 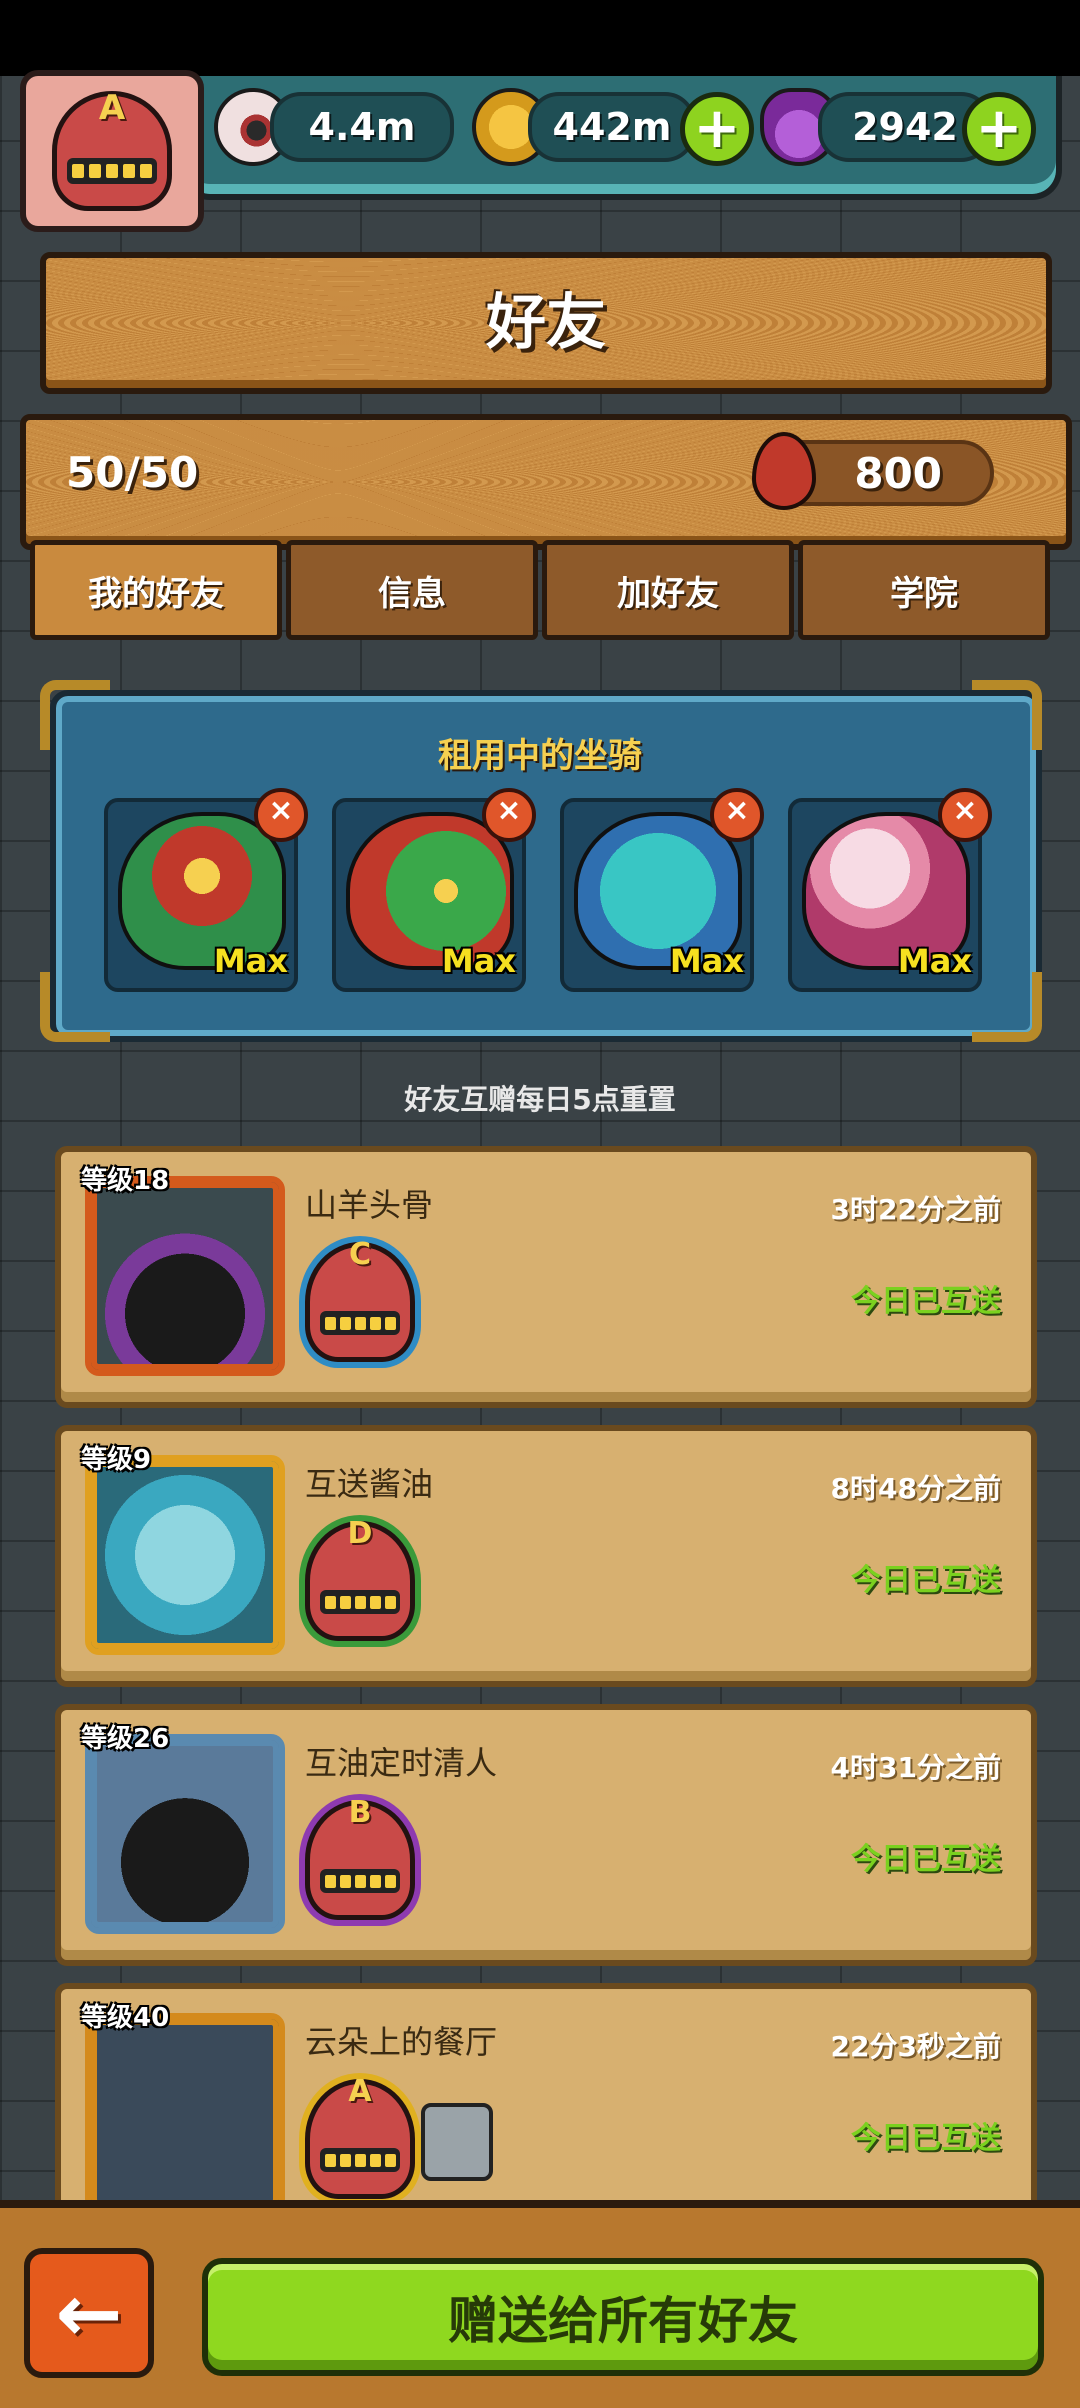 I want to click on last-online-time: 3时22分之前, so click(x=915, y=1209).